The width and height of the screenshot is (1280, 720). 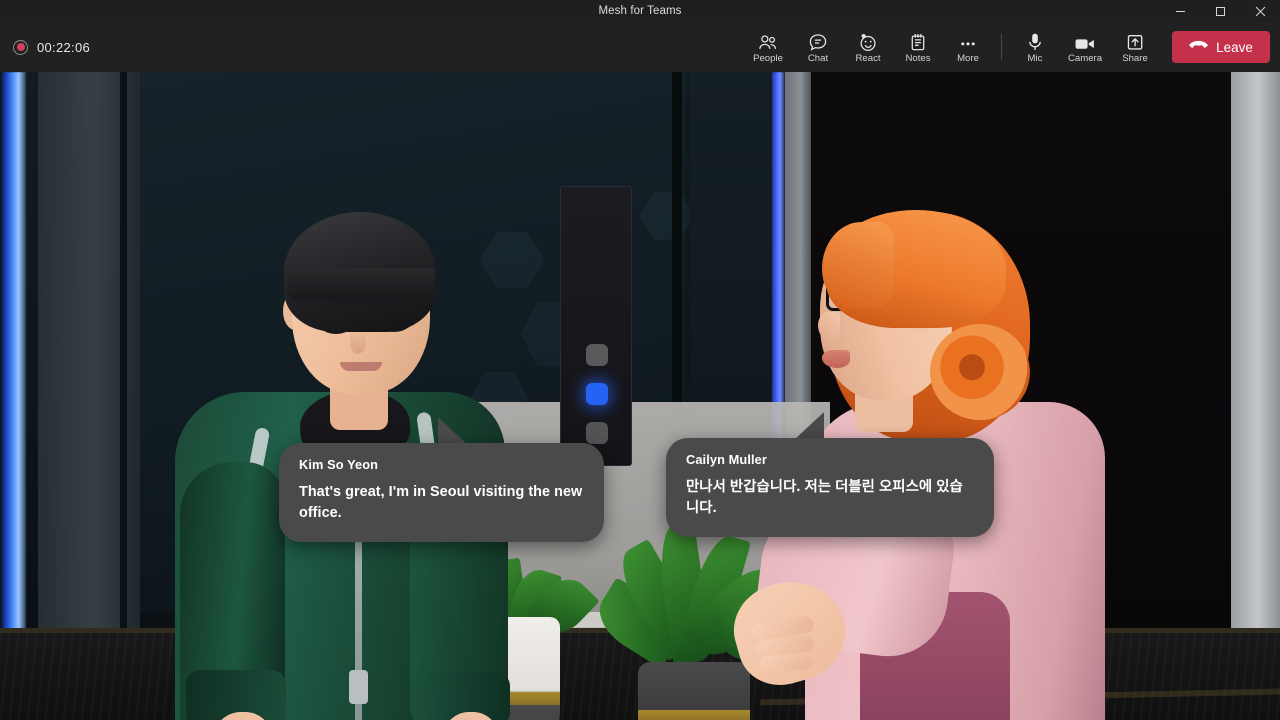 I want to click on avatar-cailyn-finger, so click(x=786, y=662).